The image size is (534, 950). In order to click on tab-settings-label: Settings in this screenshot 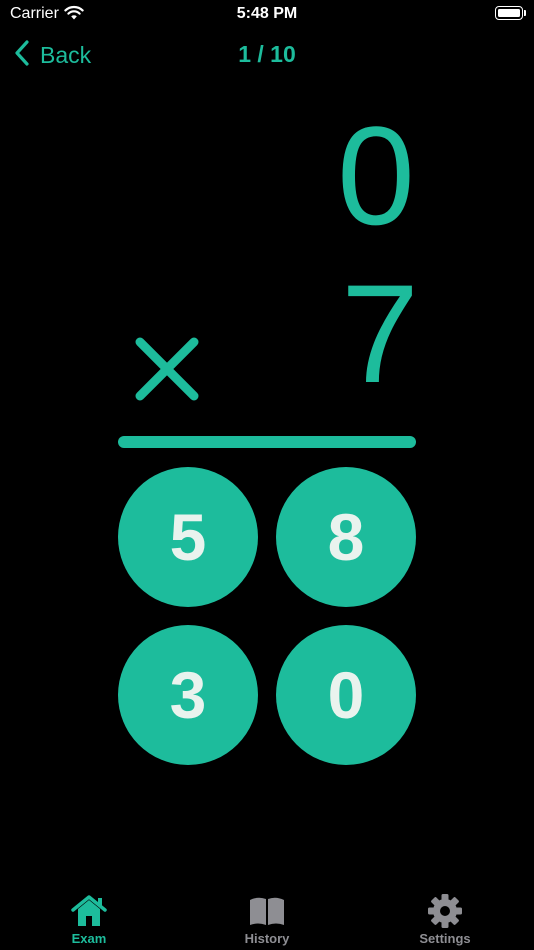, I will do `click(445, 938)`.